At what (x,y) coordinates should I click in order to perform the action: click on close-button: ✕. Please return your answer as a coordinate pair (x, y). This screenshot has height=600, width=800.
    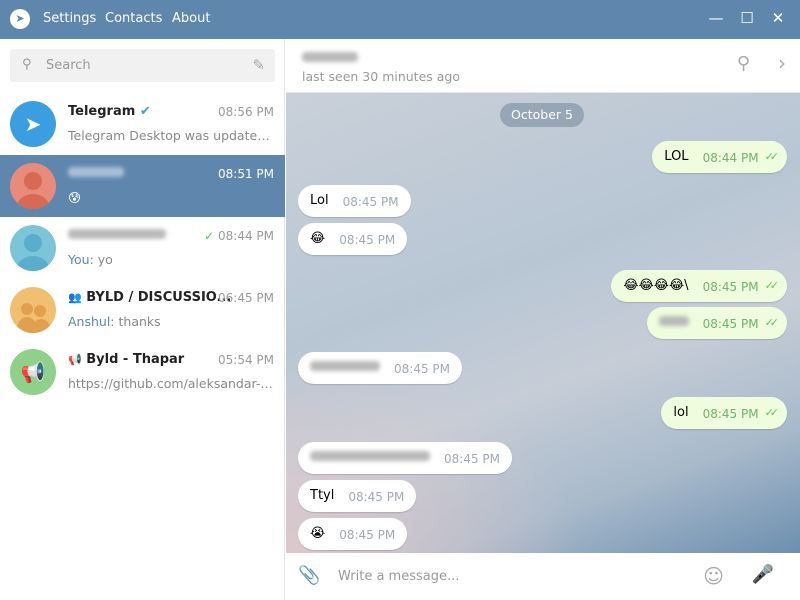
    Looking at the image, I should click on (778, 18).